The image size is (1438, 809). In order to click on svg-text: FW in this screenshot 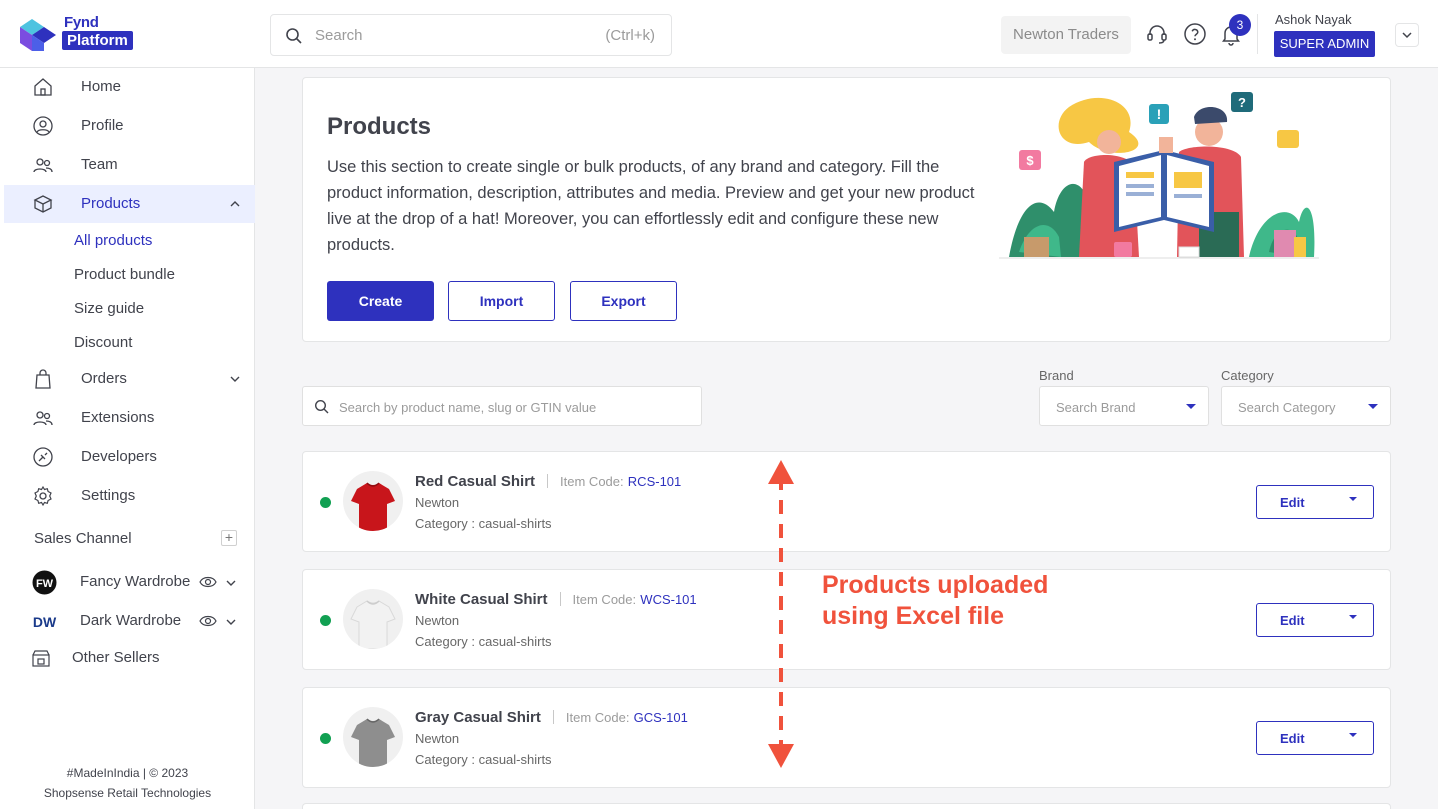, I will do `click(45, 584)`.